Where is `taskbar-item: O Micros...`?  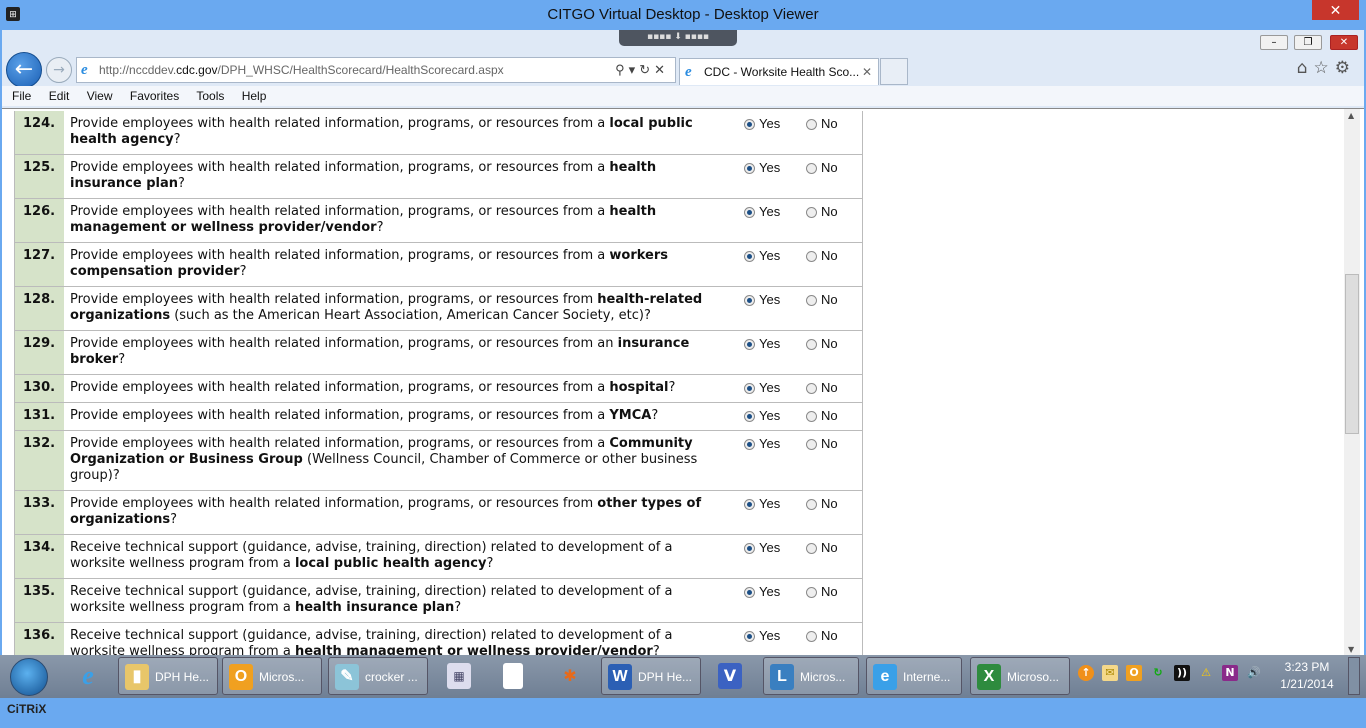
taskbar-item: O Micros... is located at coordinates (272, 676).